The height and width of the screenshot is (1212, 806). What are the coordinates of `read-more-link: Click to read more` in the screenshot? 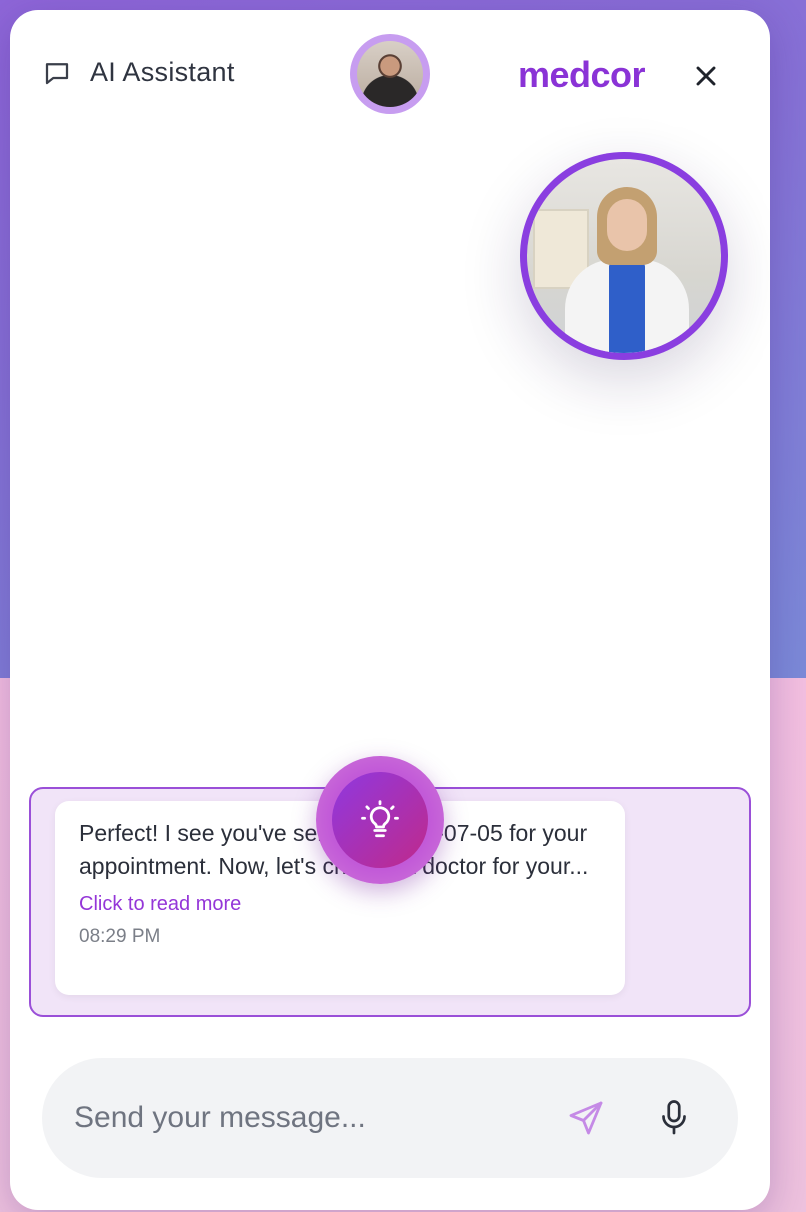 It's located at (340, 904).